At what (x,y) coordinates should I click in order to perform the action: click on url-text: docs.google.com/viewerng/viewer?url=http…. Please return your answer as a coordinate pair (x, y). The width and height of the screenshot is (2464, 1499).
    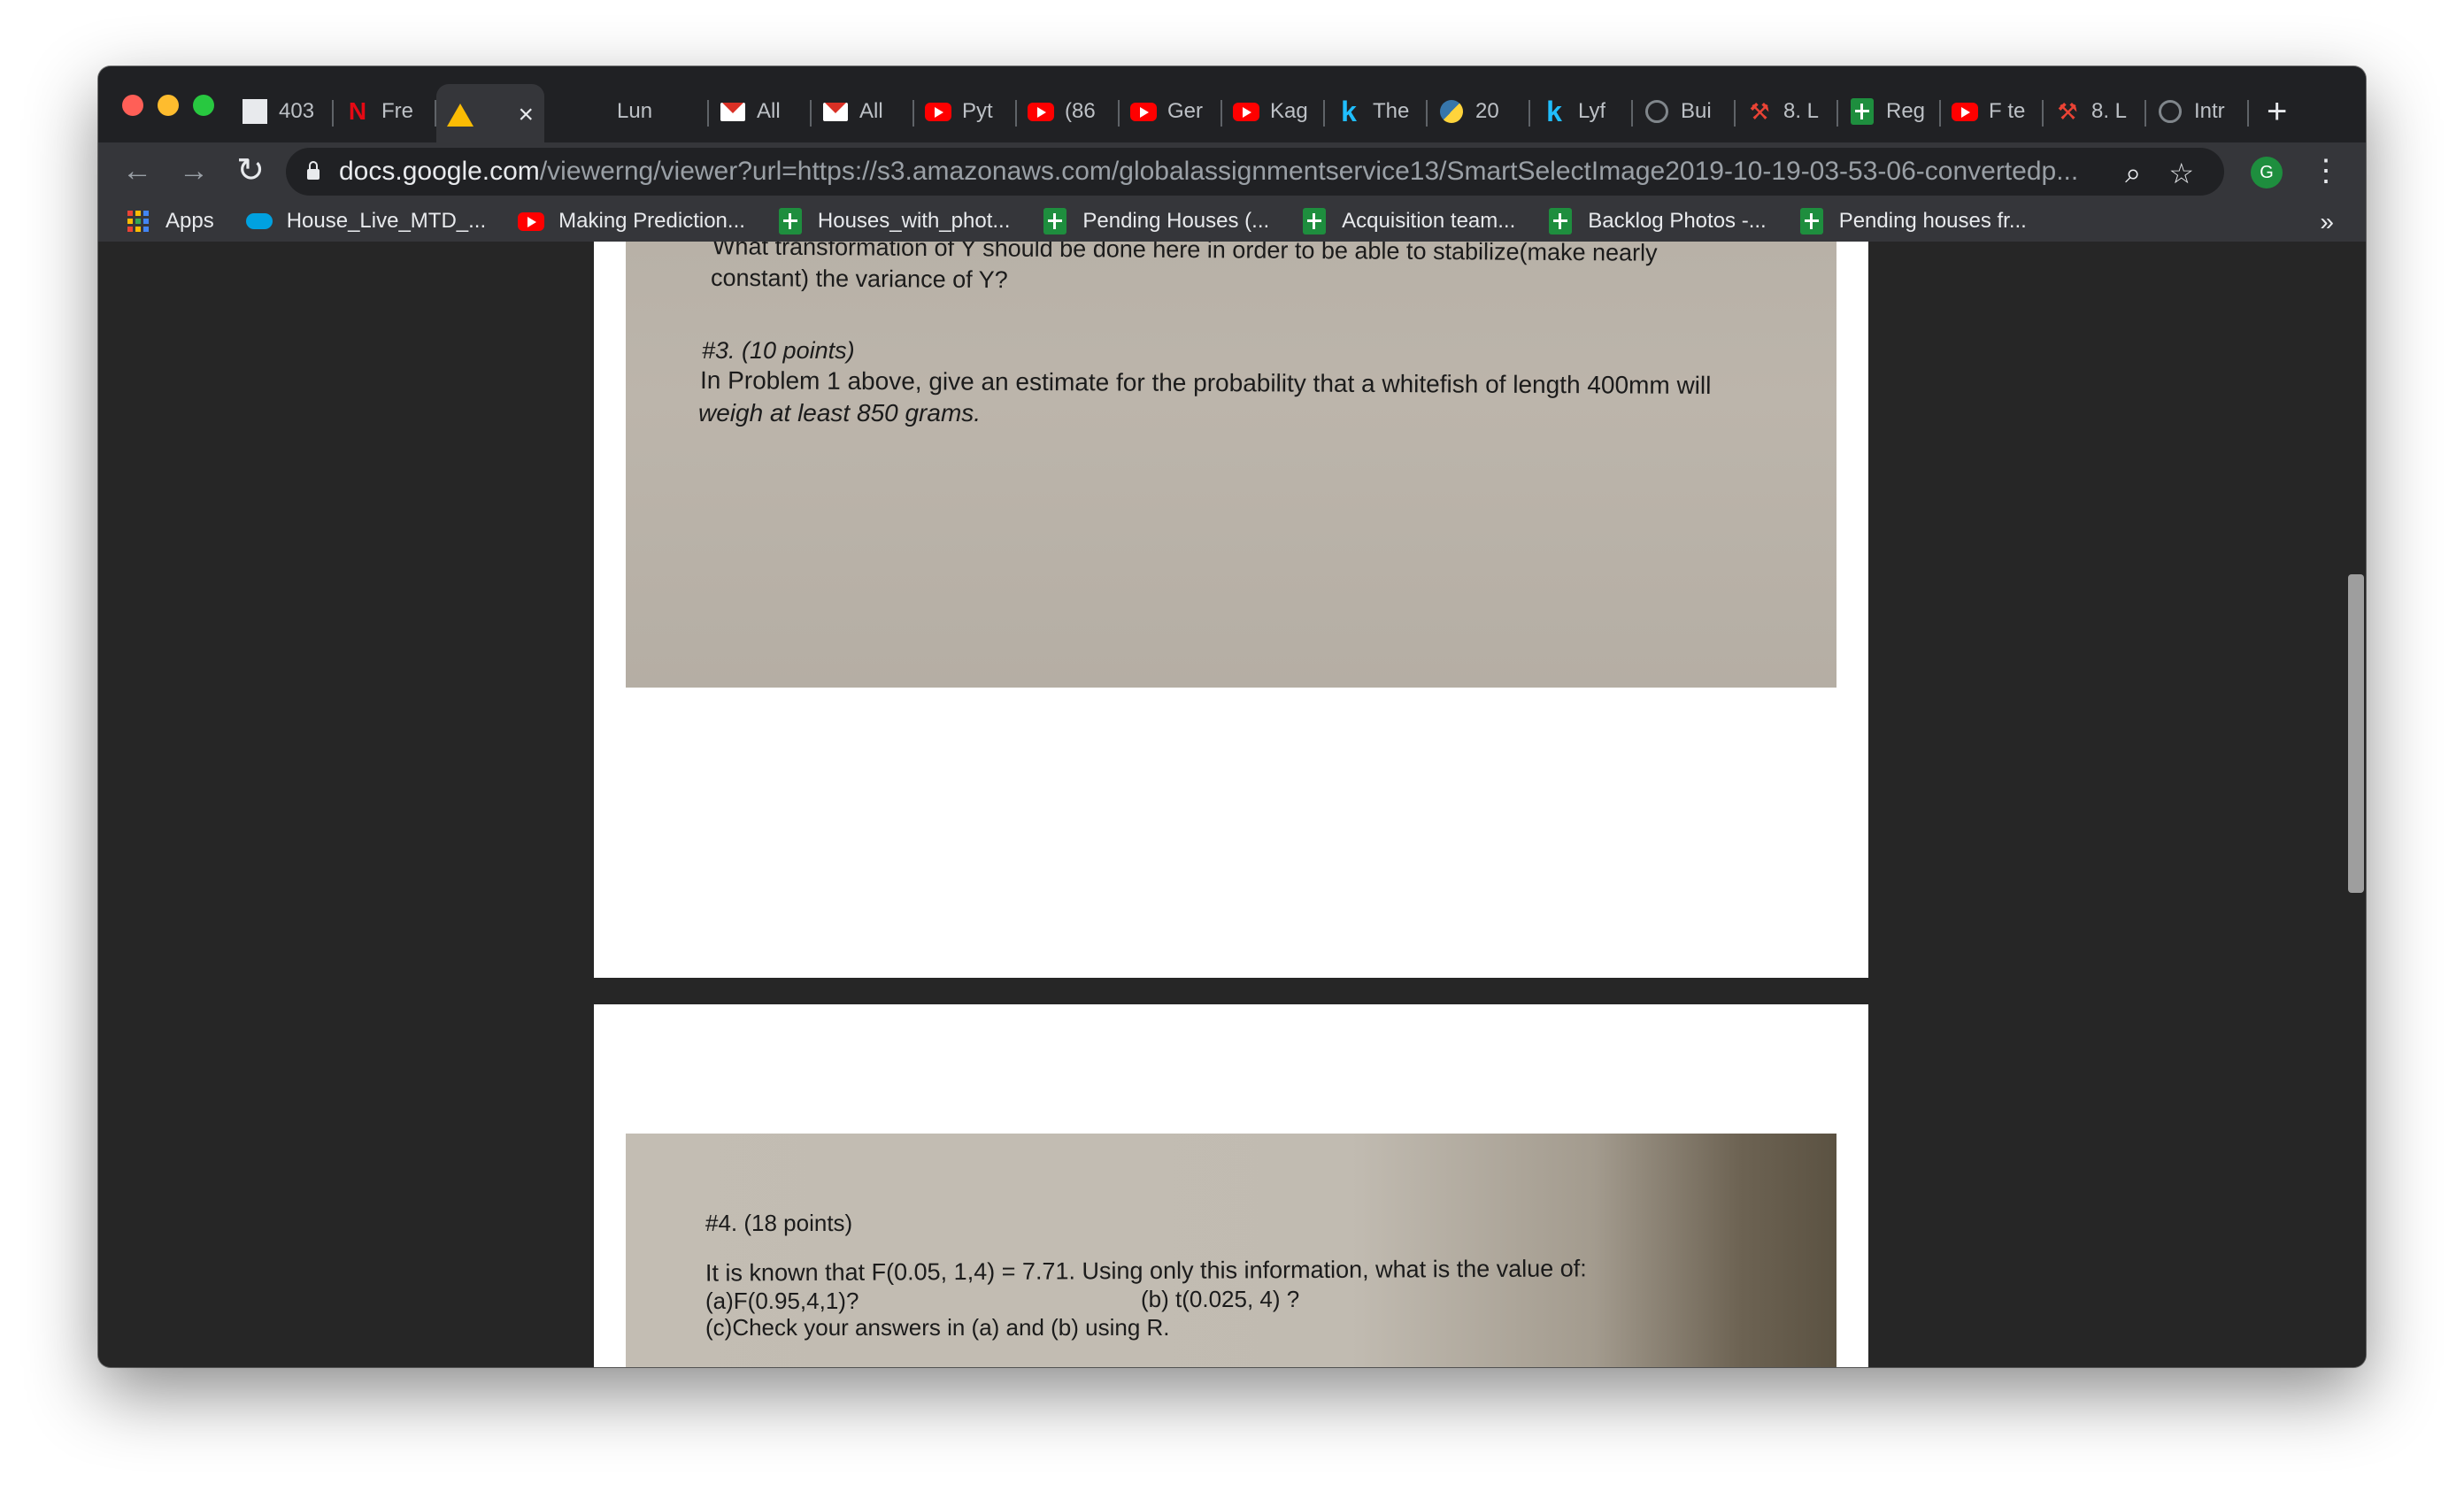
    Looking at the image, I should click on (1208, 172).